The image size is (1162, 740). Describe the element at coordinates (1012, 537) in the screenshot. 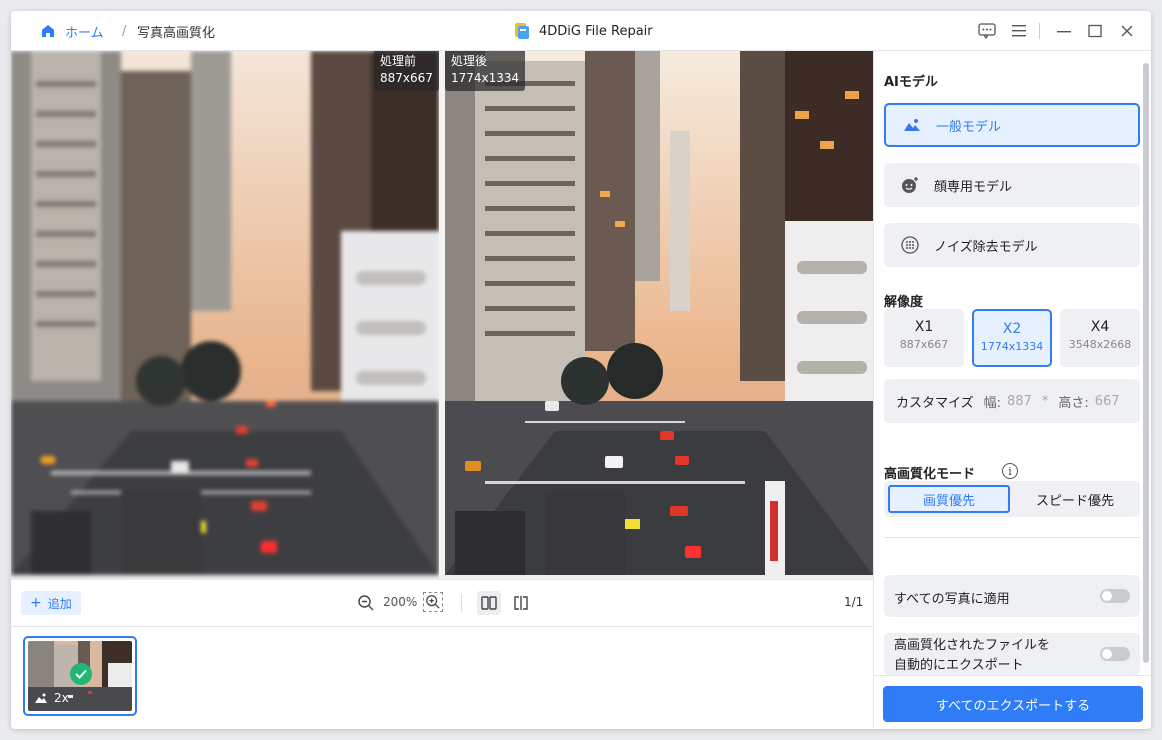

I see `panel-divider` at that location.